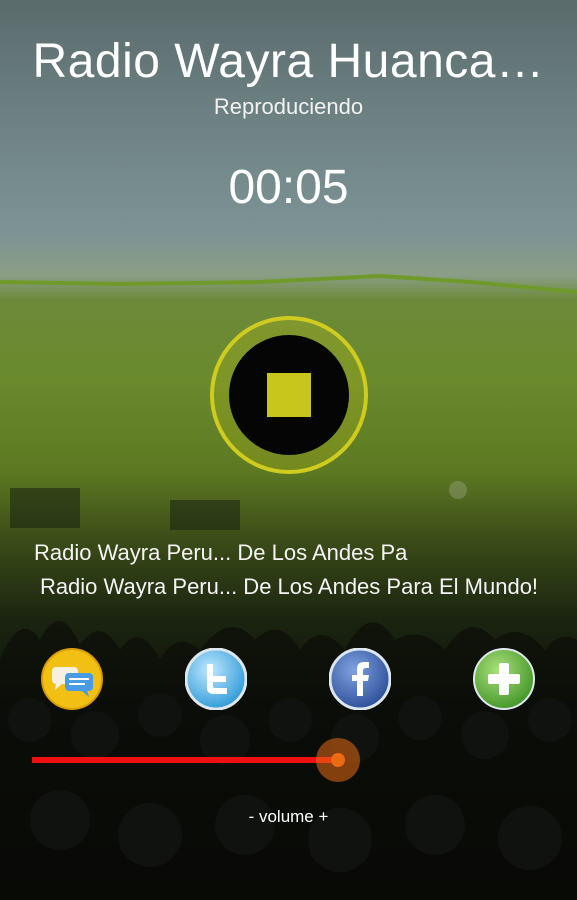 The image size is (577, 900). What do you see at coordinates (288, 816) in the screenshot?
I see `volume-label: - volume +` at bounding box center [288, 816].